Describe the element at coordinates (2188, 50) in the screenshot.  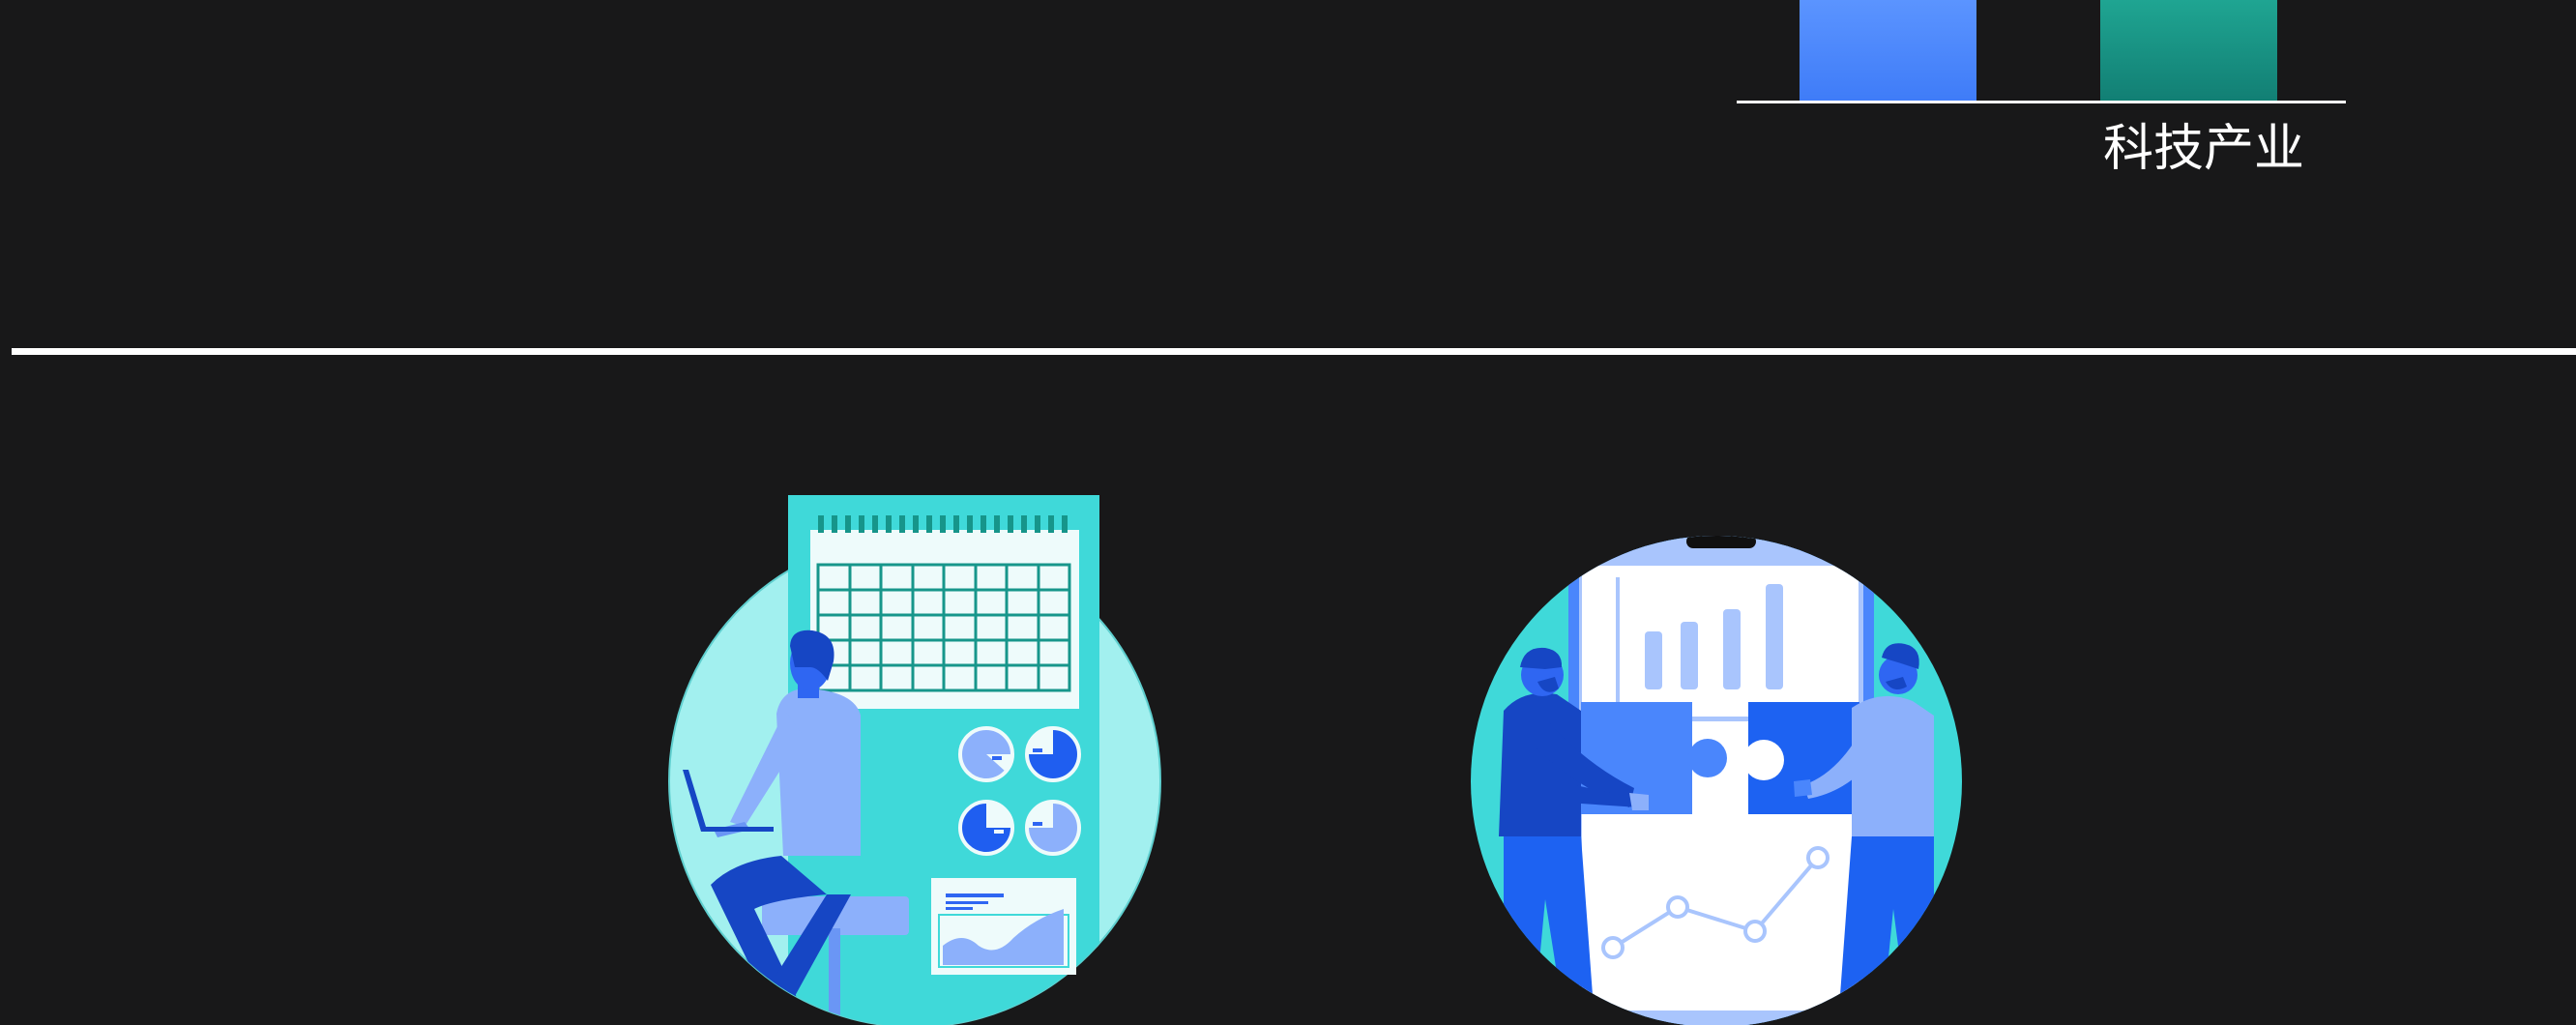
I see `chart-bar-teal` at that location.